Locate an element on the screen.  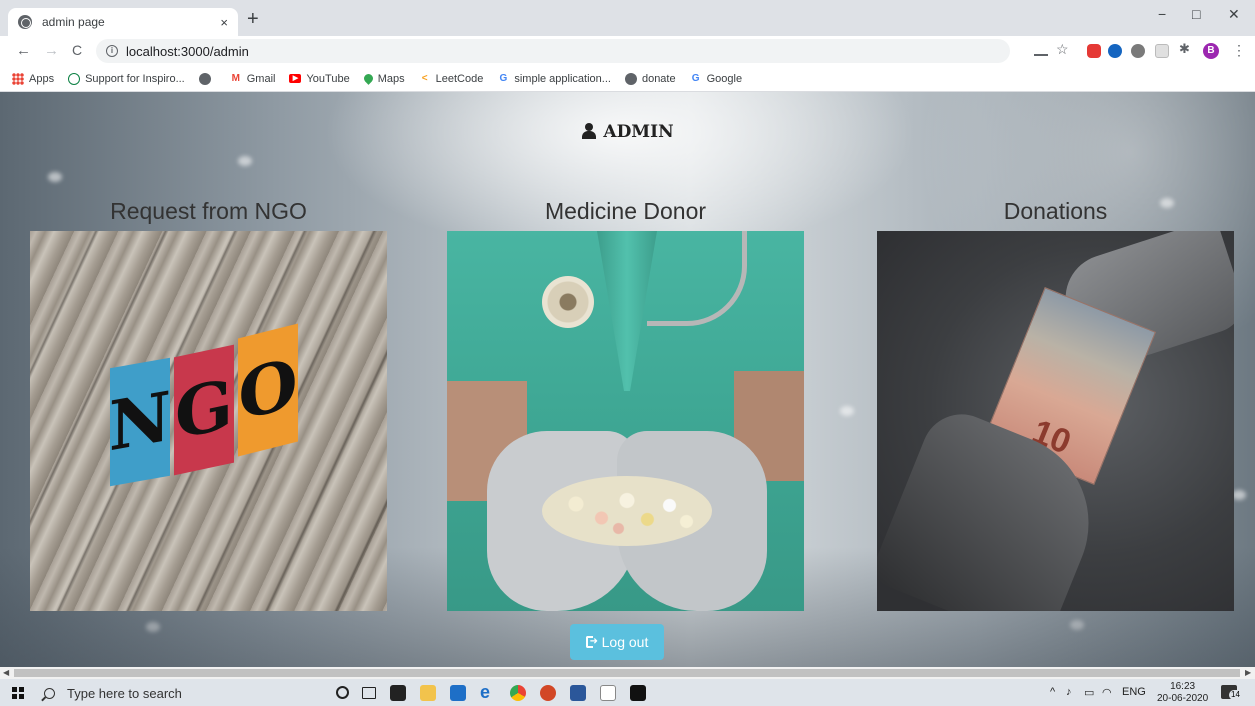
terminal-icon is located at coordinates (638, 693).